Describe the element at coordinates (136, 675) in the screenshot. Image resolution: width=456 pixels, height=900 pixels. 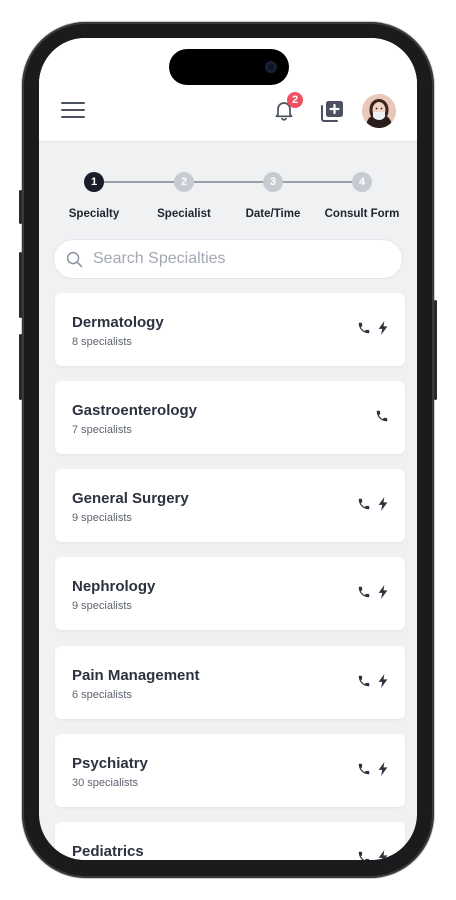
I see `specialty-name: Pain Management` at that location.